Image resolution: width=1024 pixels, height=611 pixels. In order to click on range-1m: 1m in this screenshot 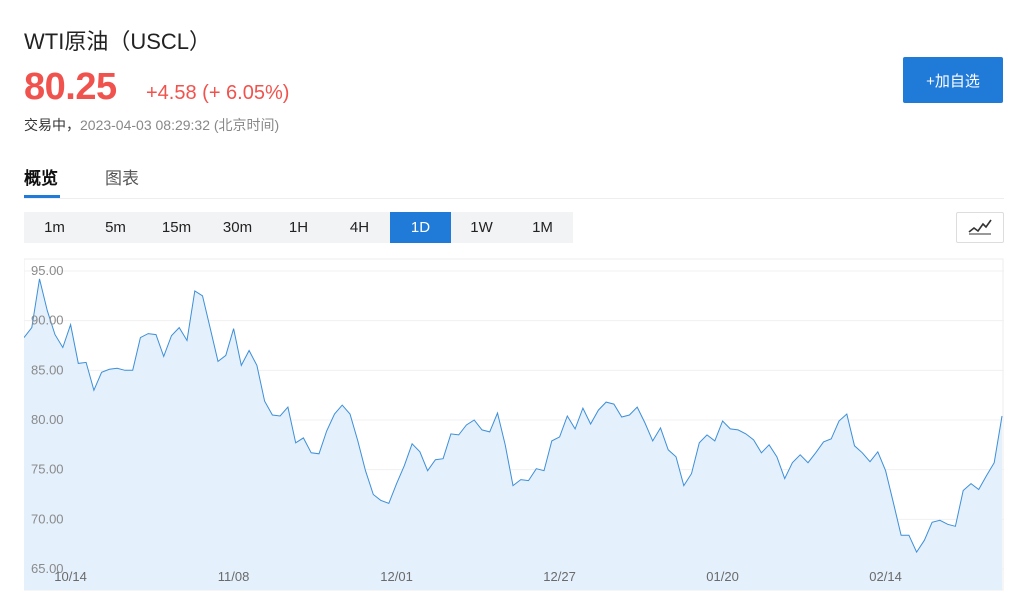, I will do `click(54, 227)`.